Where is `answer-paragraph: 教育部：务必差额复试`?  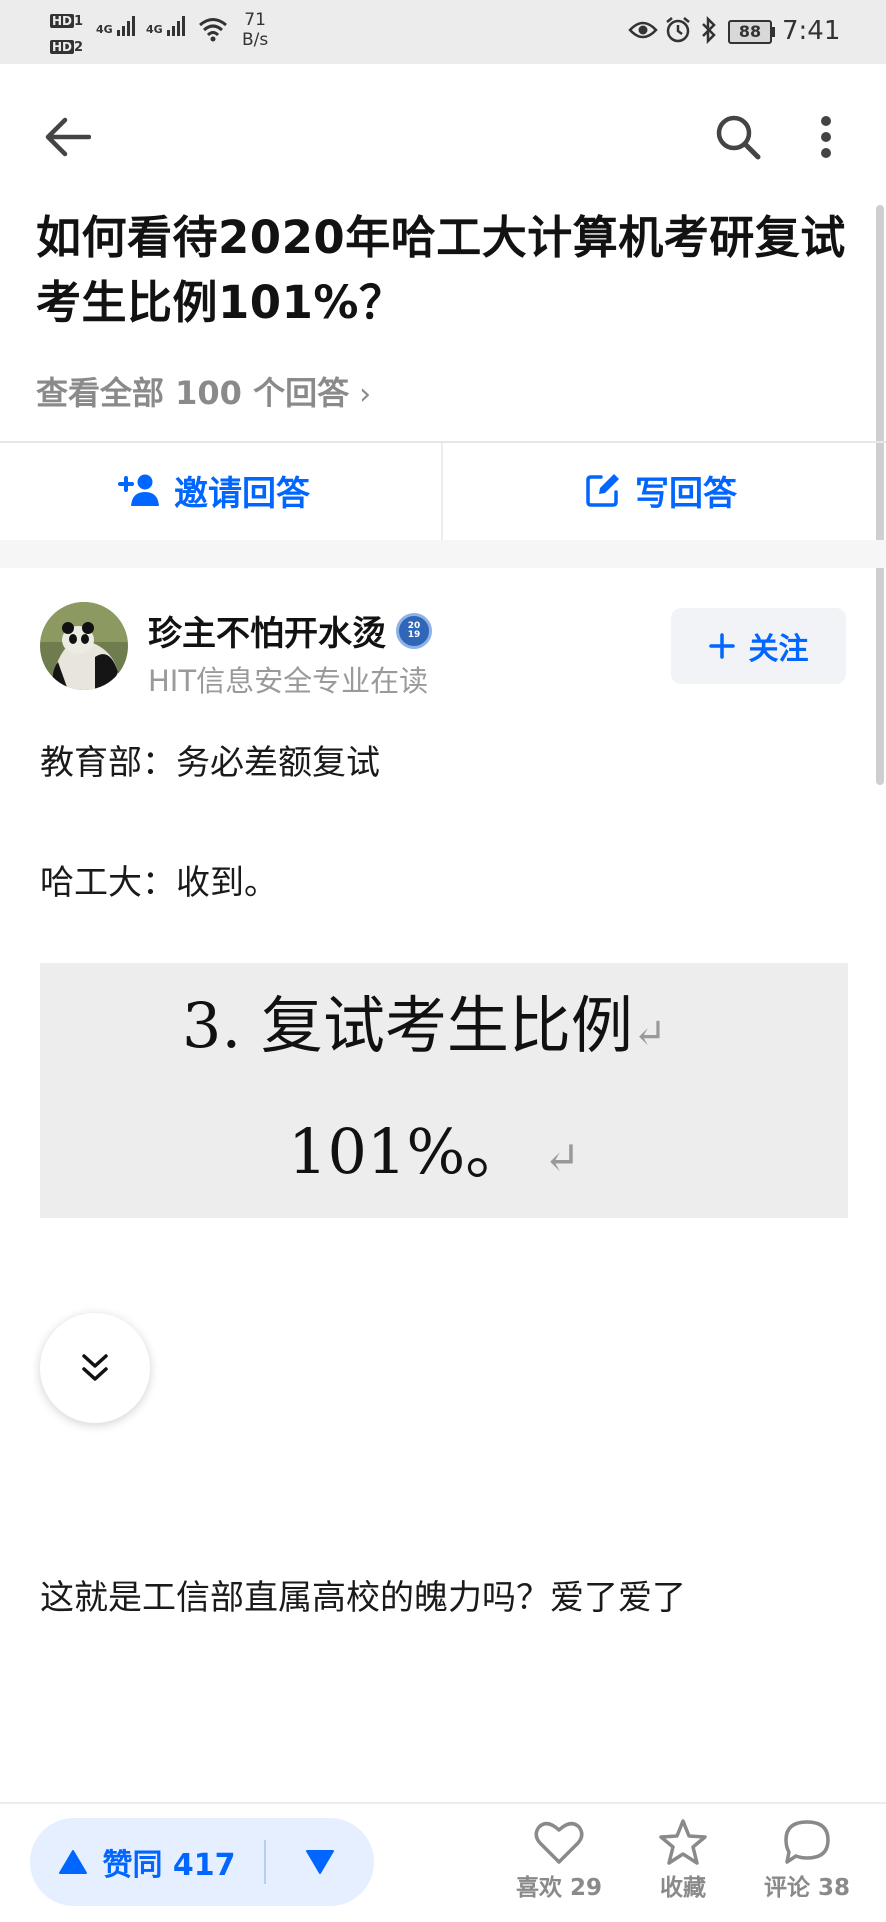 answer-paragraph: 教育部：务必差额复试 is located at coordinates (210, 763).